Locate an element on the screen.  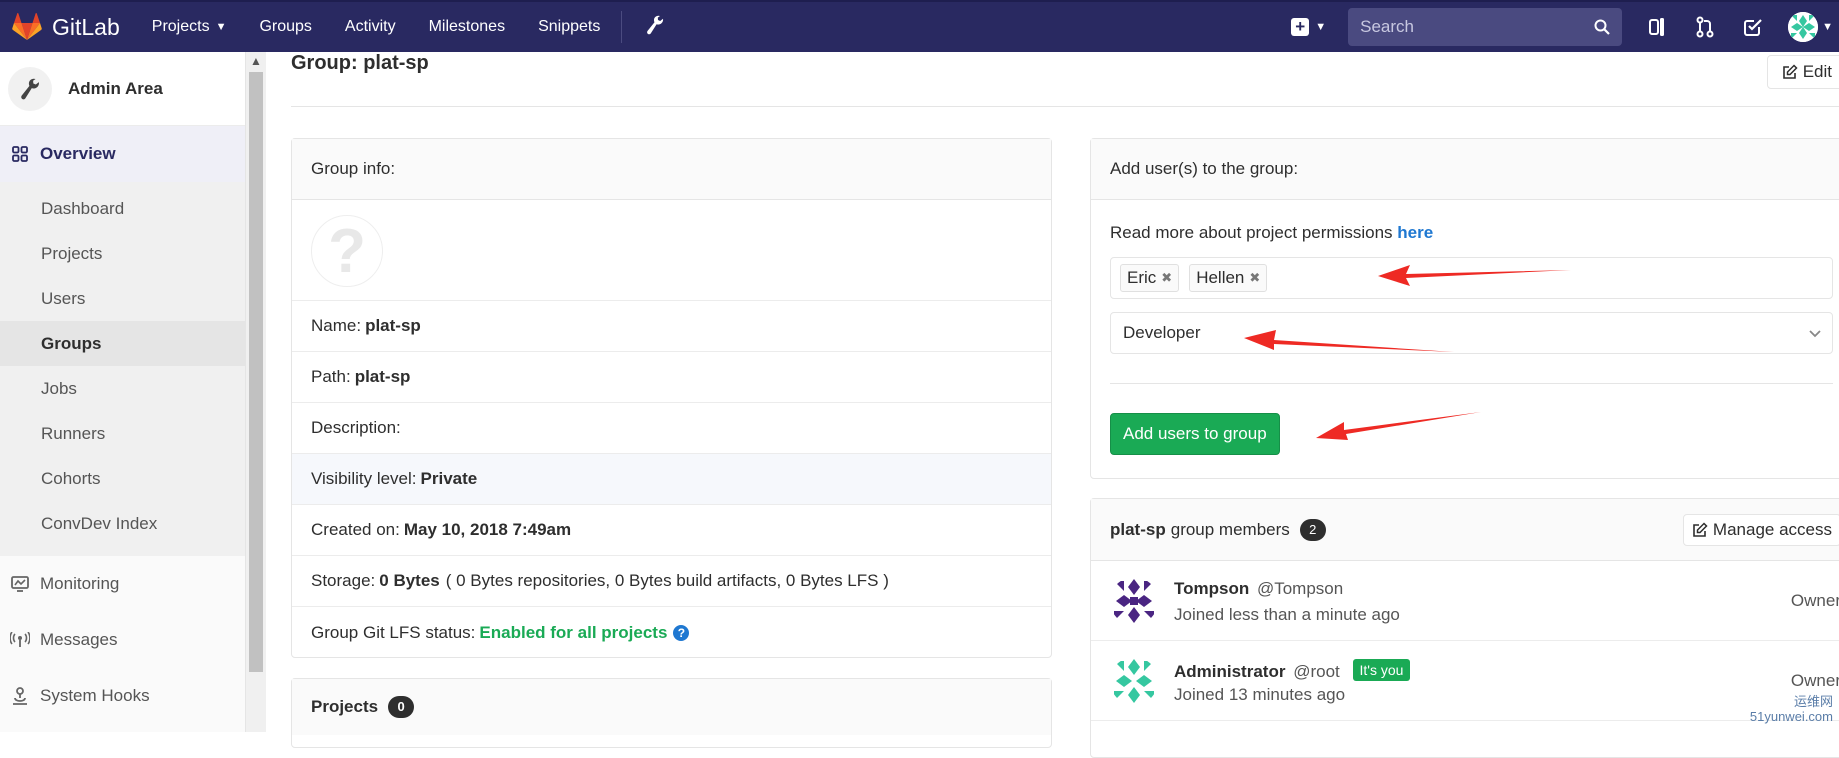
permissions-help-text: Read more about project permissions here is located at coordinates (1271, 233).